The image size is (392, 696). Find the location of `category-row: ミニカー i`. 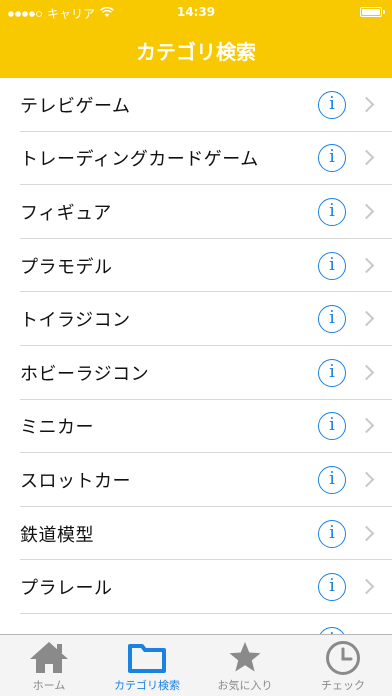

category-row: ミニカー i is located at coordinates (196, 427).